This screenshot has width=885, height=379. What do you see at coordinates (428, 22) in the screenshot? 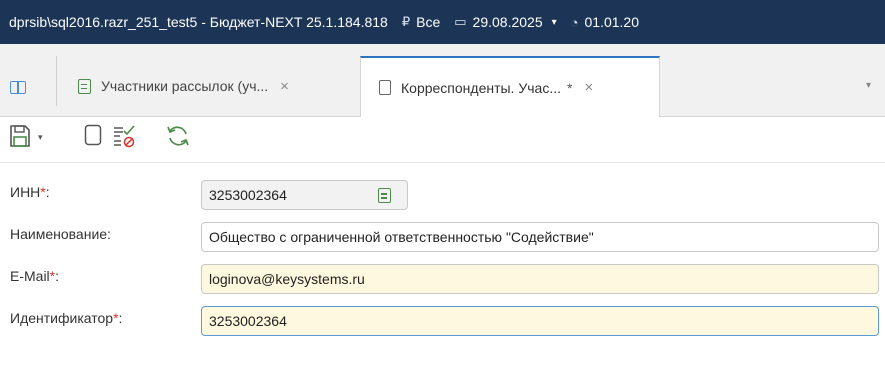
I see `currency-filter-label: Все` at bounding box center [428, 22].